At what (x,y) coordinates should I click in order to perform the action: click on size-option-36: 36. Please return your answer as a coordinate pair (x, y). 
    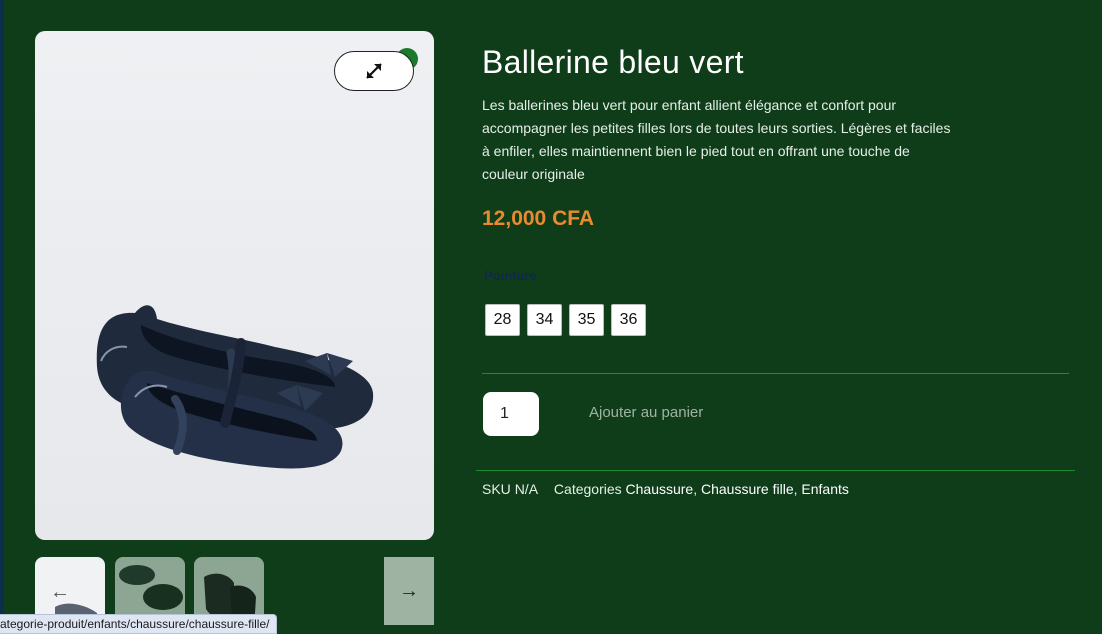
    Looking at the image, I should click on (628, 320).